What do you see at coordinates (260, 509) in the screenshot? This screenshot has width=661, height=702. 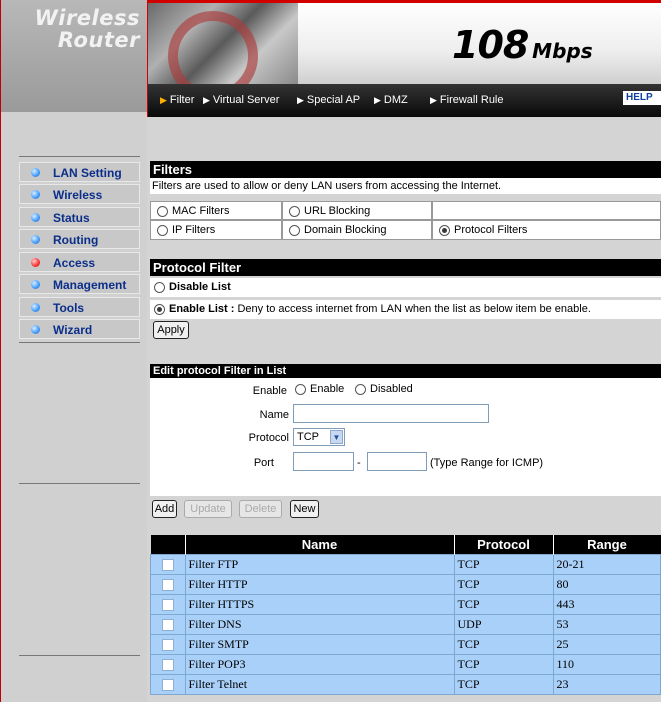 I see `delete-button: Delete` at bounding box center [260, 509].